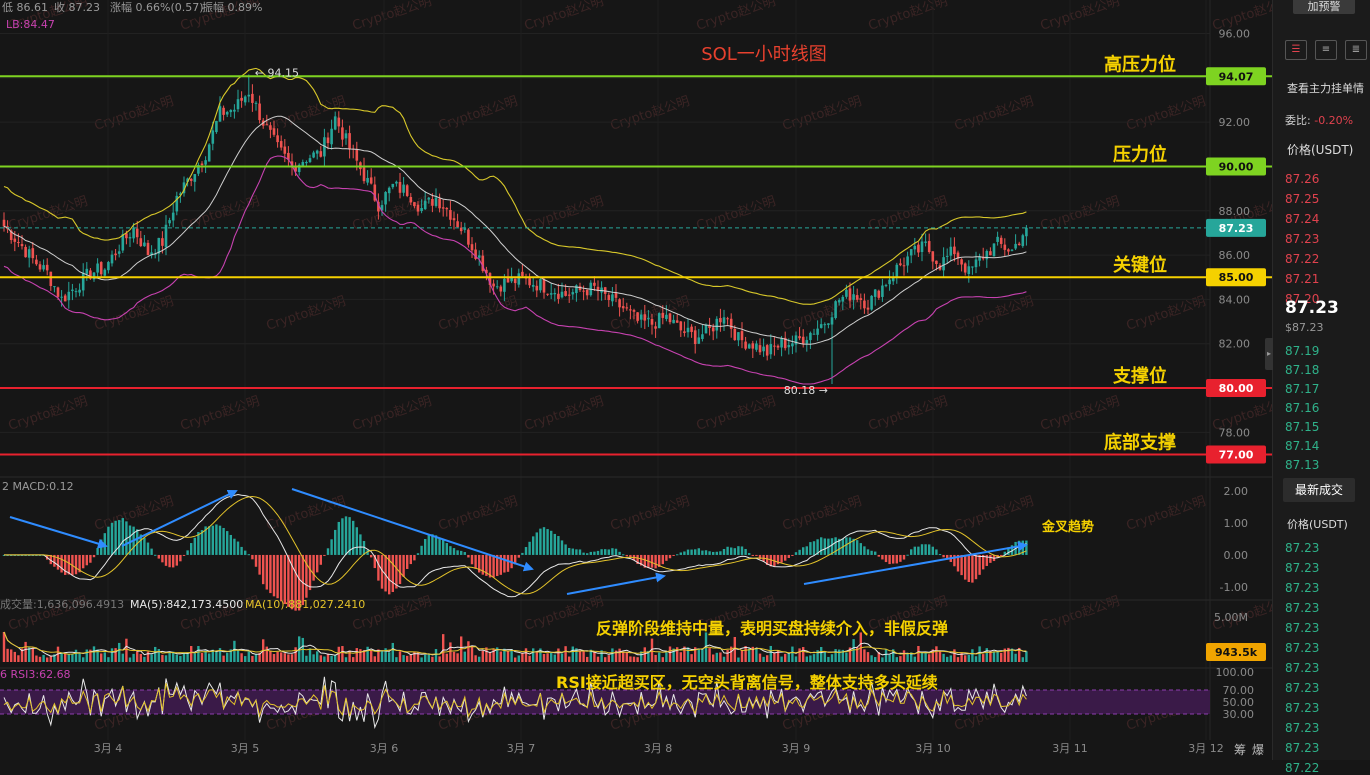  What do you see at coordinates (1302, 199) in the screenshot?
I see `ask-price: 87.25` at bounding box center [1302, 199].